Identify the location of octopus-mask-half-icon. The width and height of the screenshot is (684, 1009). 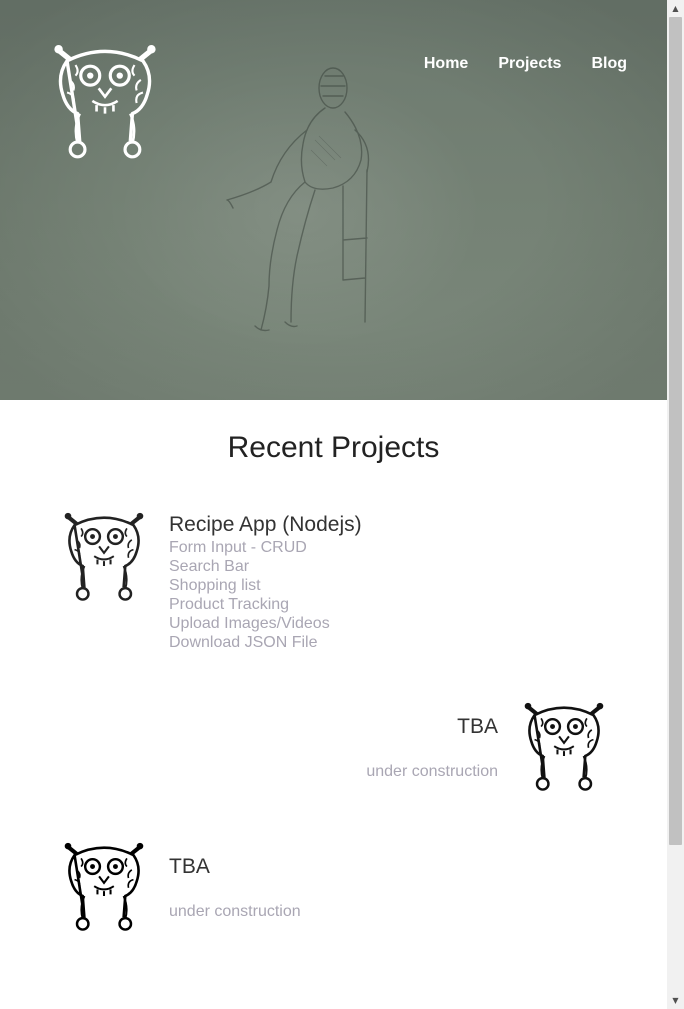
(564, 747).